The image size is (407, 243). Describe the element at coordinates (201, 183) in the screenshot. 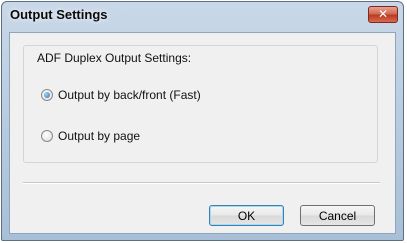

I see `separator` at that location.